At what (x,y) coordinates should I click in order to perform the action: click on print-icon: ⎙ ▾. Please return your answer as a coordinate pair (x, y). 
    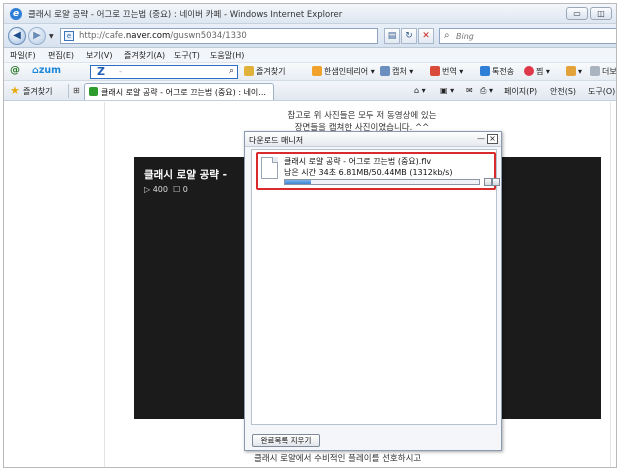
    Looking at the image, I should click on (486, 91).